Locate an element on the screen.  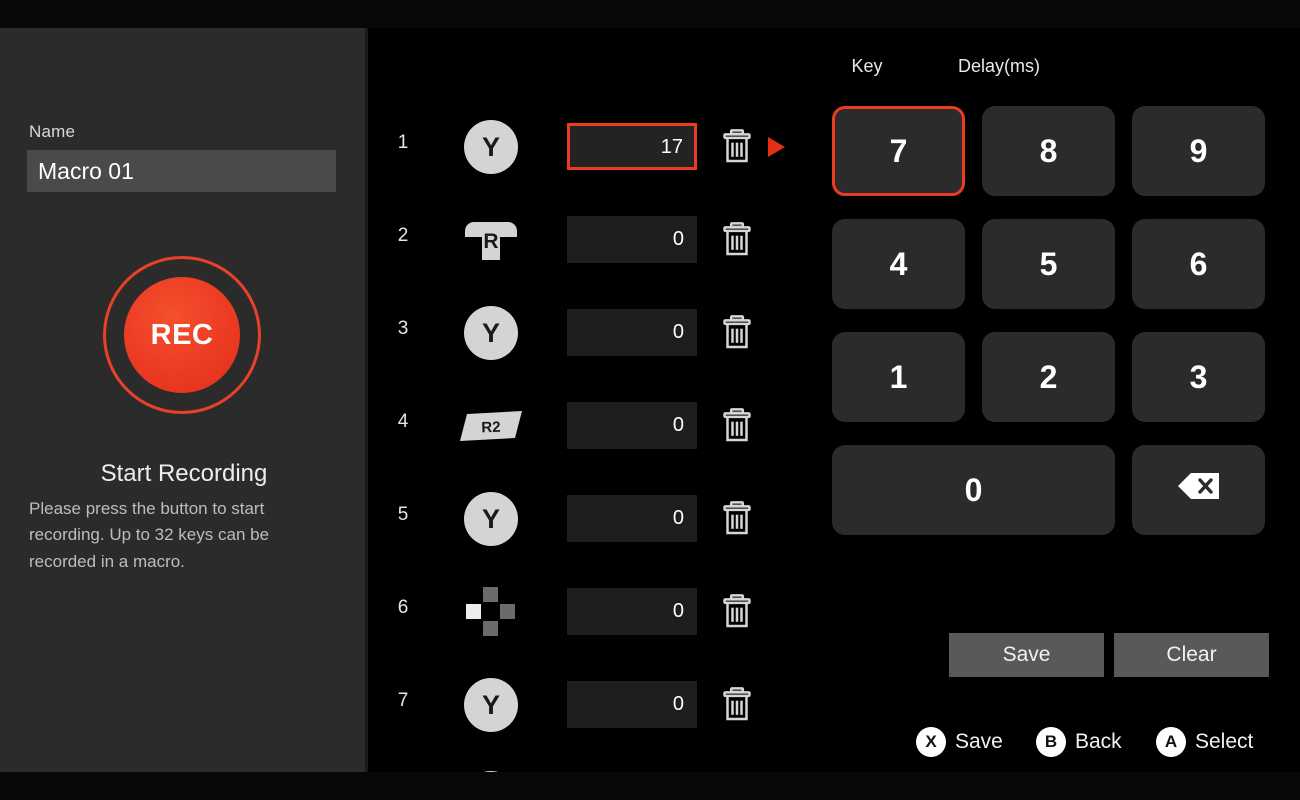
numpad-backspace-button is located at coordinates (1198, 490).